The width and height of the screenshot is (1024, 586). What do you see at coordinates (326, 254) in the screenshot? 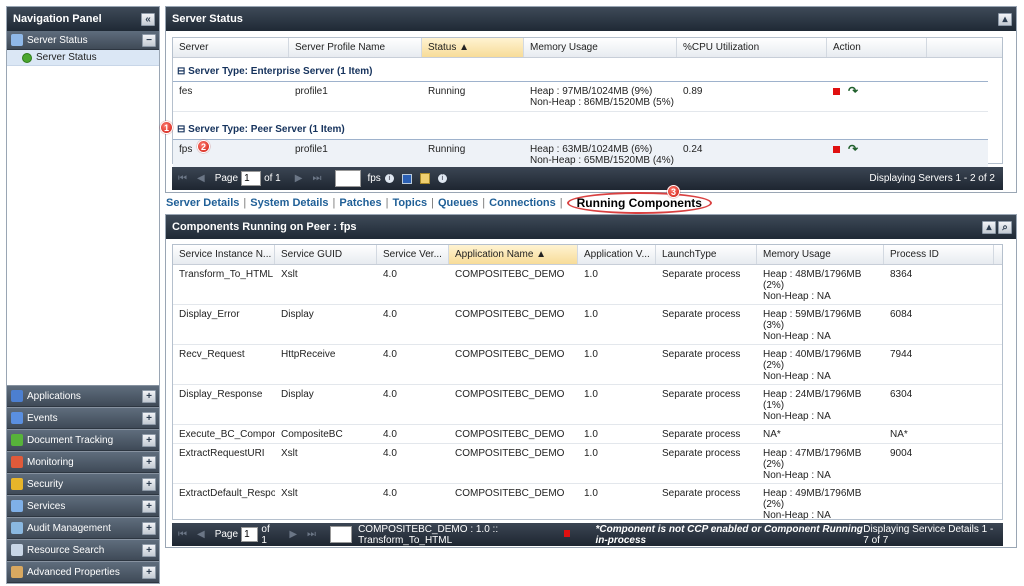
I see `column-header: Service GUID` at bounding box center [326, 254].